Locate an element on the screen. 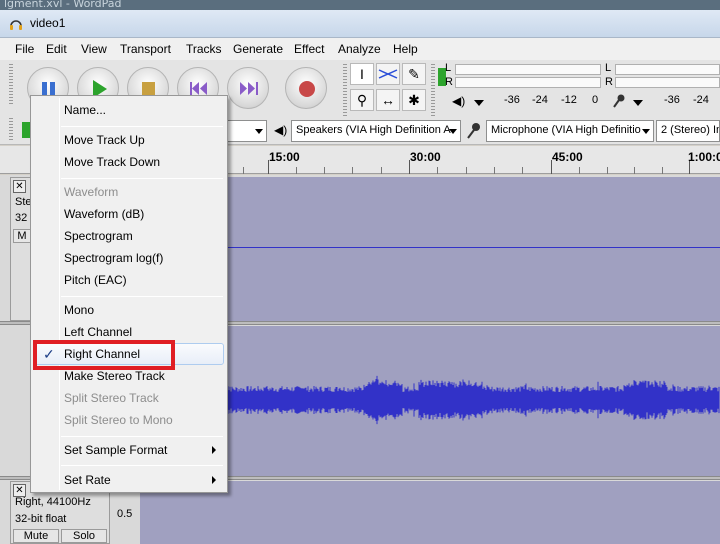 The width and height of the screenshot is (720, 544). ruler-label-45: 45:00 is located at coordinates (567, 157).